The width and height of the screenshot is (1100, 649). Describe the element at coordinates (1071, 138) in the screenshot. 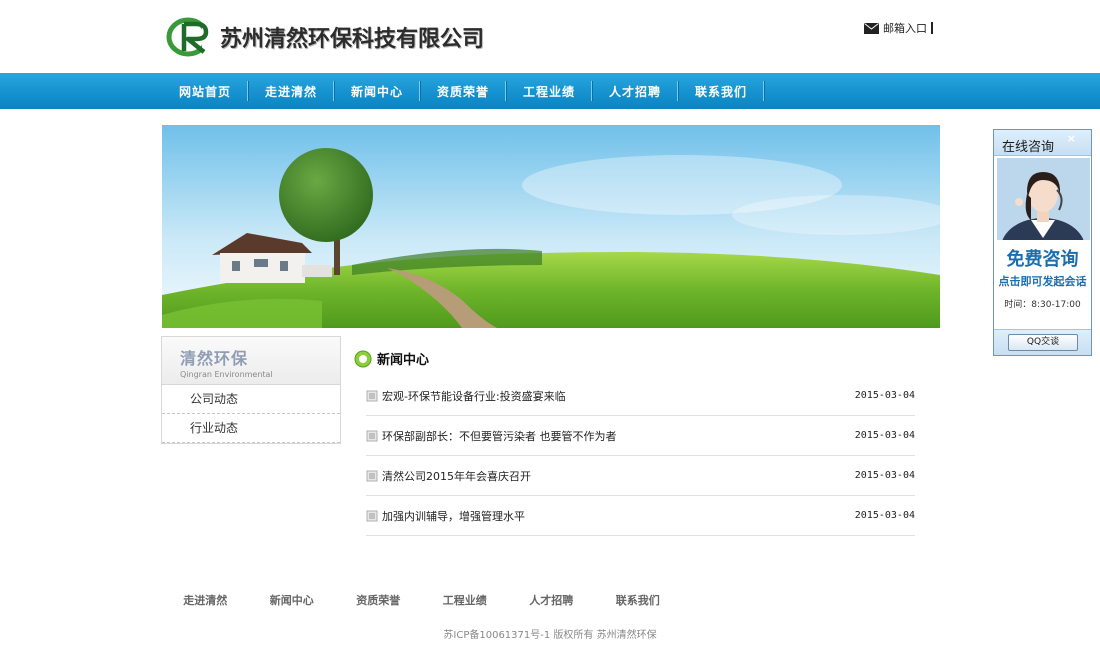

I see `close-icon: ×` at that location.